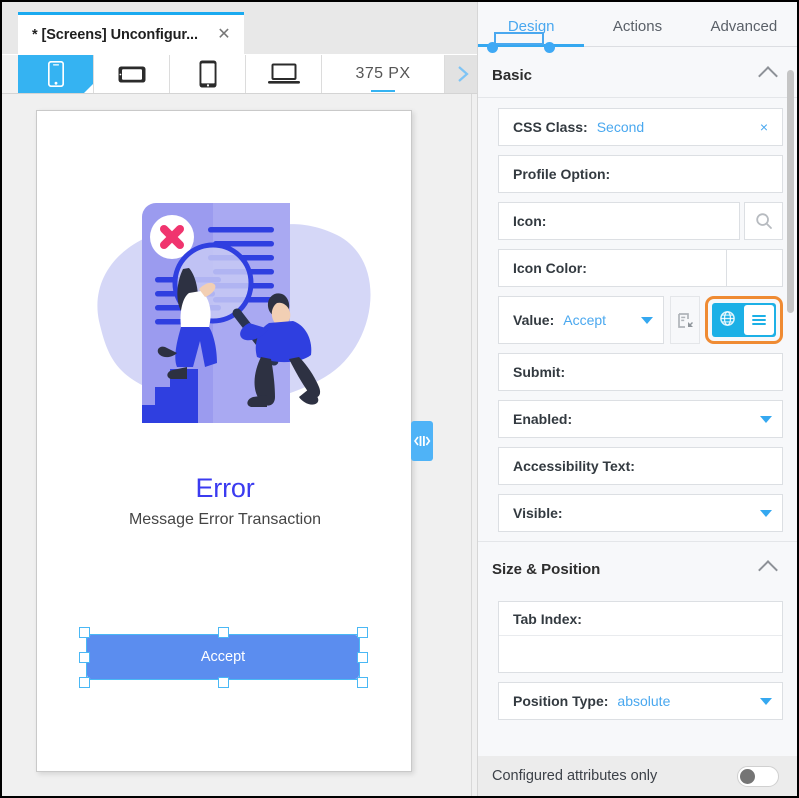 The image size is (799, 798). I want to click on device-button-laptop, so click(284, 74).